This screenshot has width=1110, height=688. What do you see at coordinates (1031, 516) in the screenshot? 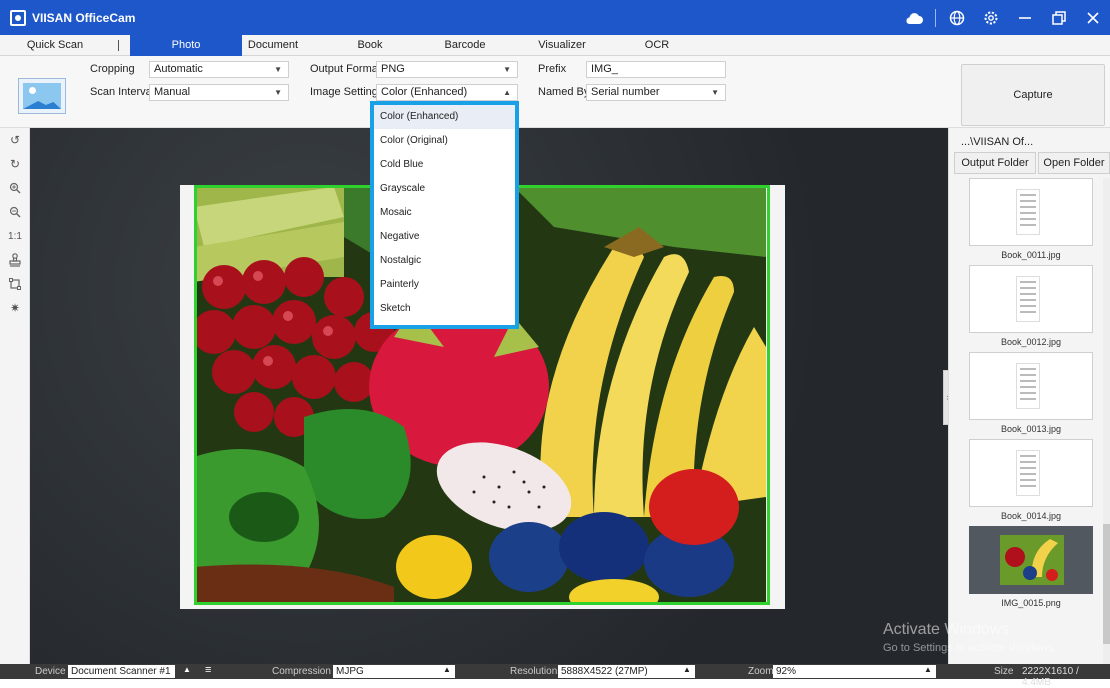
I see `file-name: Book_0014.jpg` at bounding box center [1031, 516].